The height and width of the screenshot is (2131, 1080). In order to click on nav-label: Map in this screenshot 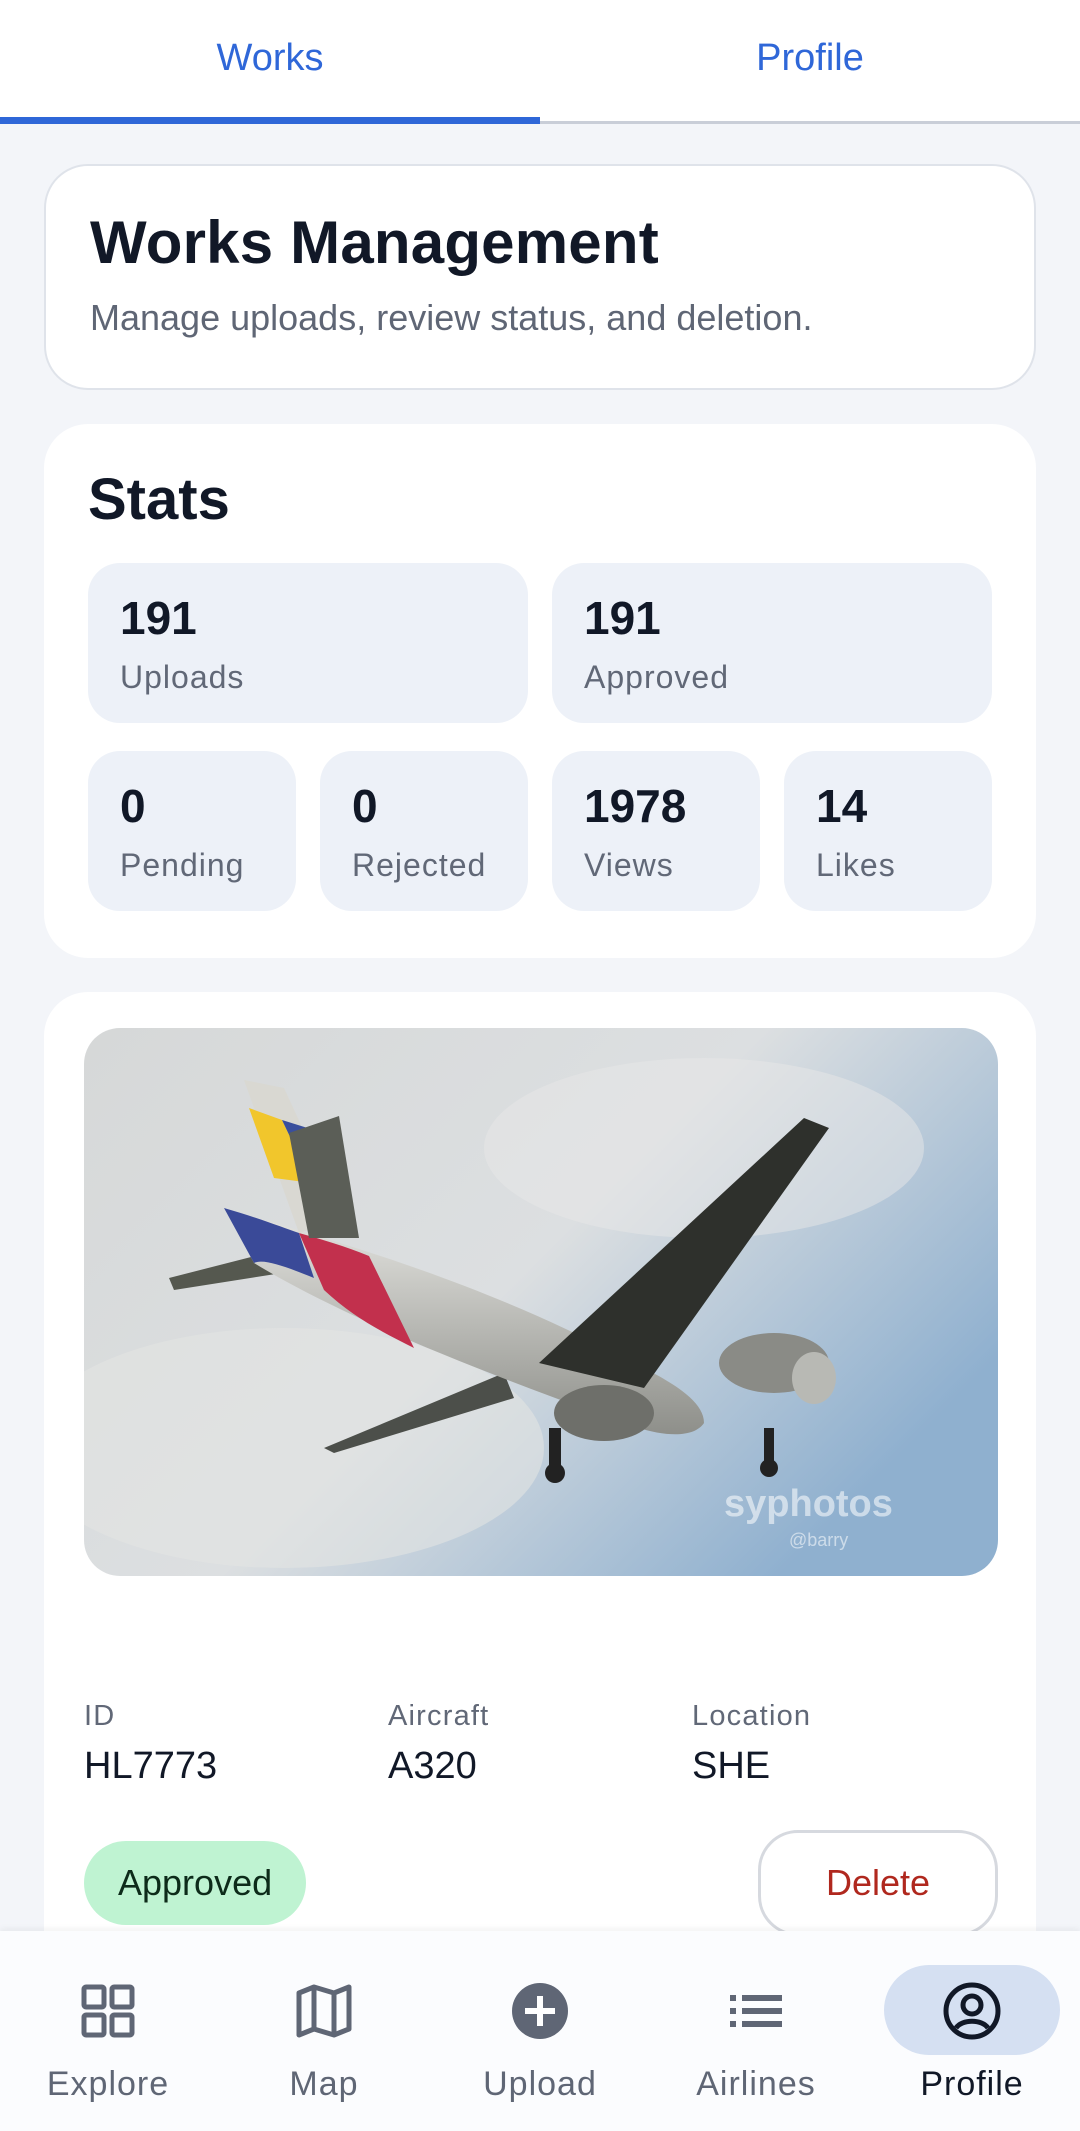, I will do `click(324, 2084)`.